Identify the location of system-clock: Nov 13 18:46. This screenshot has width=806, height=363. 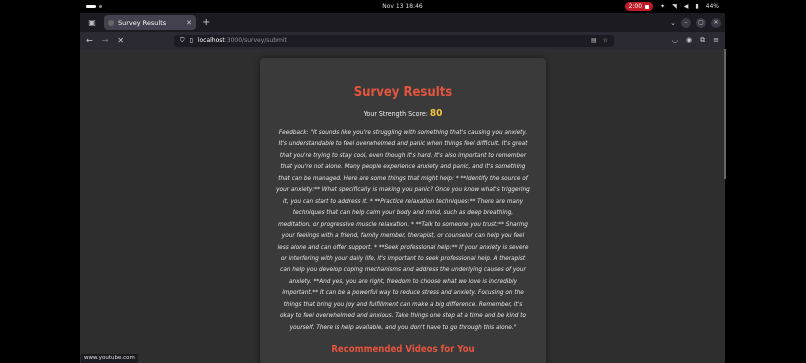
(402, 6).